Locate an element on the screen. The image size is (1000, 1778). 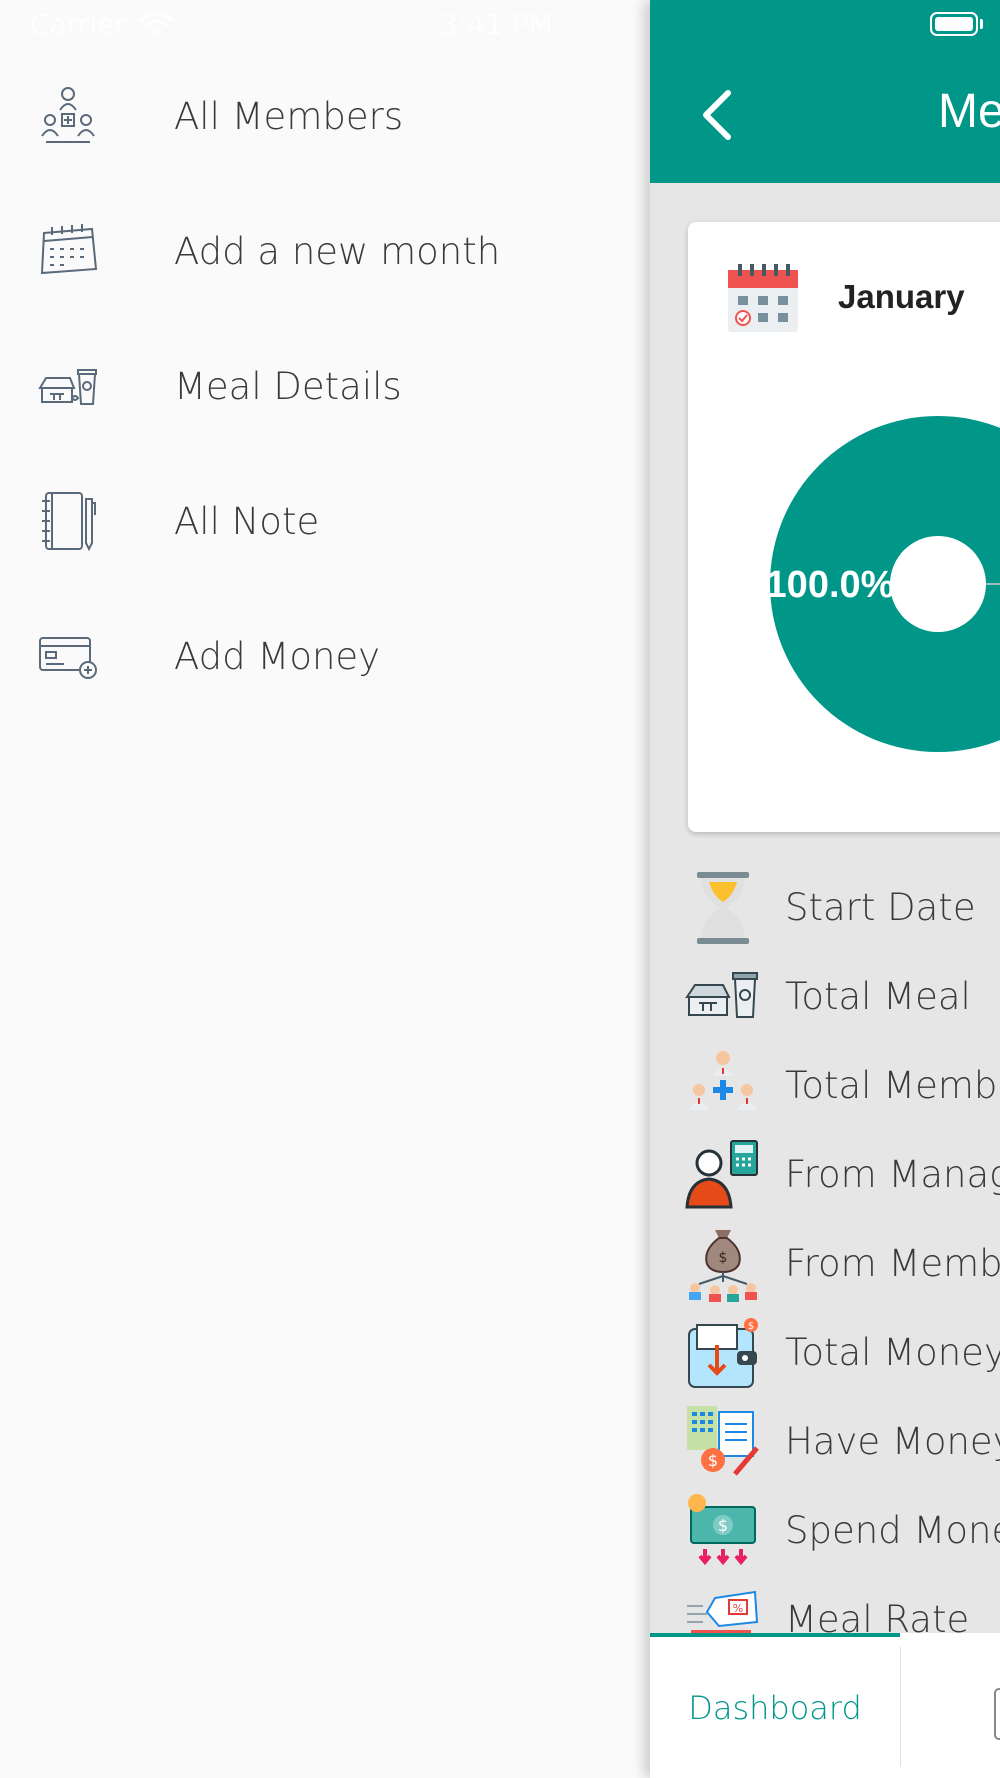
pie-chart: 100.0% is located at coordinates (883, 584).